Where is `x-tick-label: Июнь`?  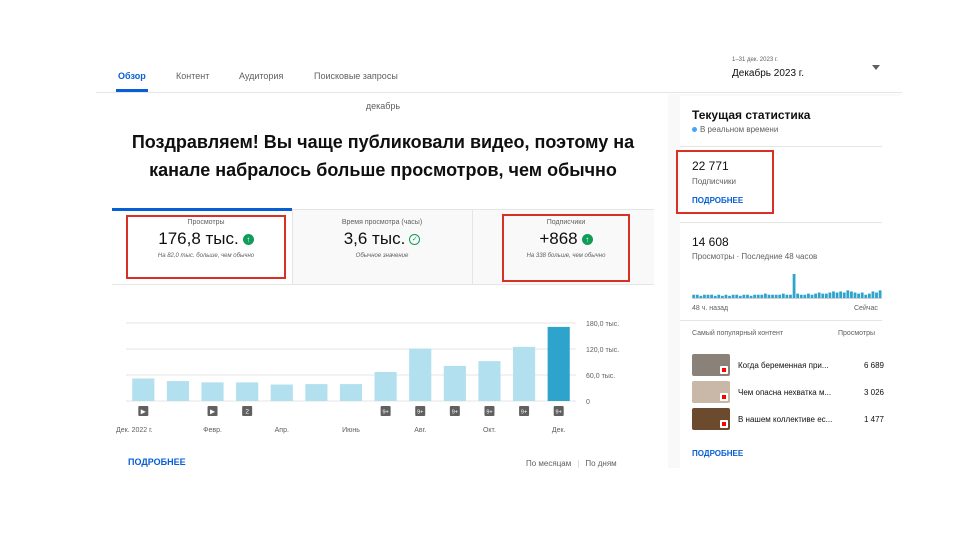 x-tick-label: Июнь is located at coordinates (351, 430).